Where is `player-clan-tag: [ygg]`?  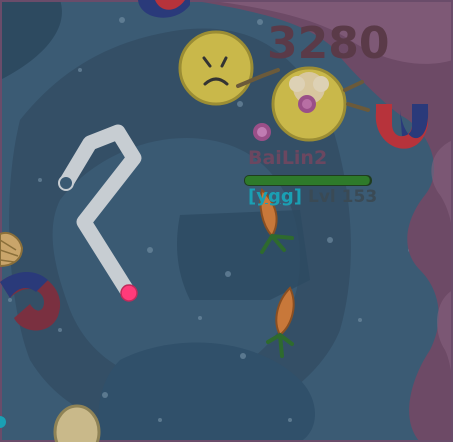 player-clan-tag: [ygg] is located at coordinates (275, 196).